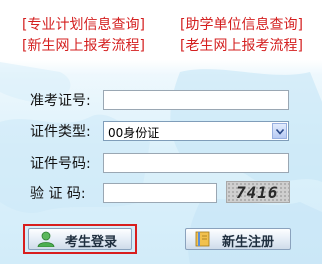  What do you see at coordinates (46, 239) in the screenshot?
I see `user-icon` at bounding box center [46, 239].